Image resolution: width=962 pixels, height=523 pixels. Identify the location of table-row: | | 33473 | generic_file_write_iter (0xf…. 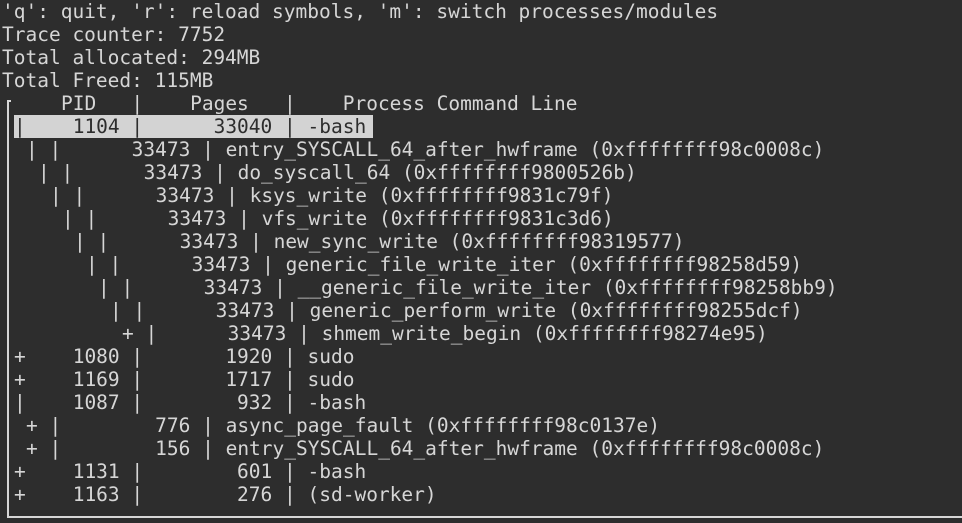
(444, 264).